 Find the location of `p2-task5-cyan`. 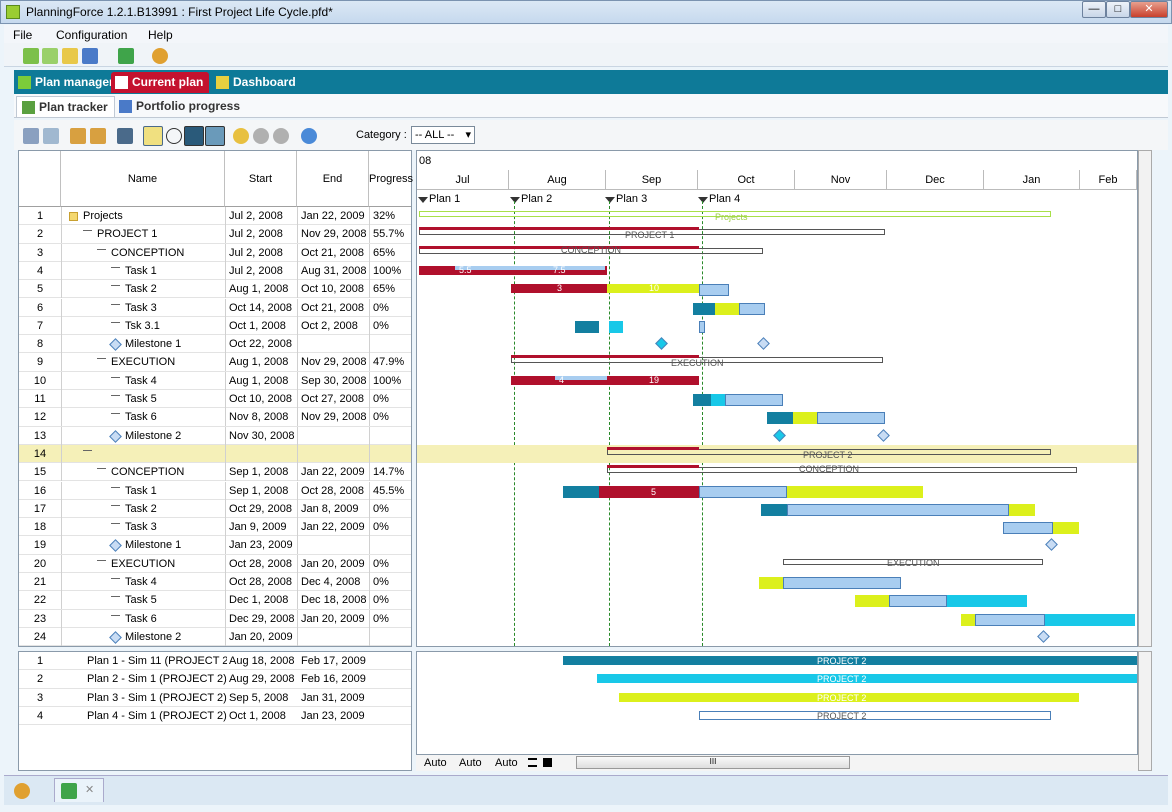

p2-task5-cyan is located at coordinates (987, 601).